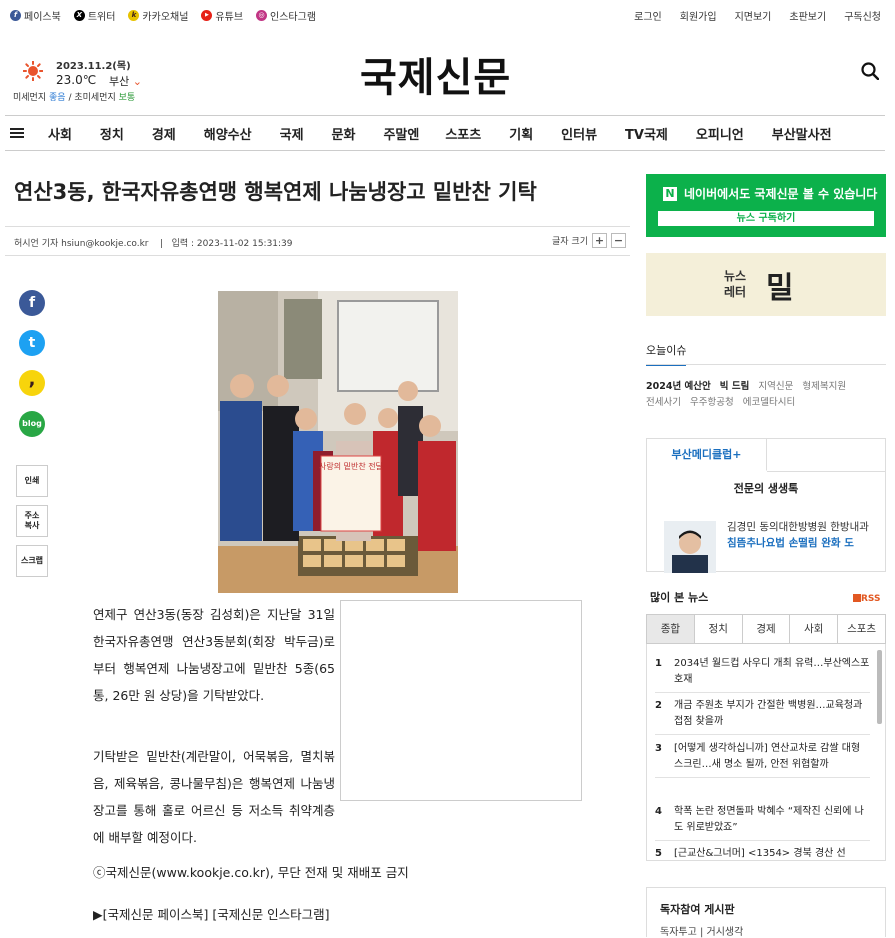  Describe the element at coordinates (862, 15) in the screenshot. I see `subscribe-link: 구독신청` at that location.